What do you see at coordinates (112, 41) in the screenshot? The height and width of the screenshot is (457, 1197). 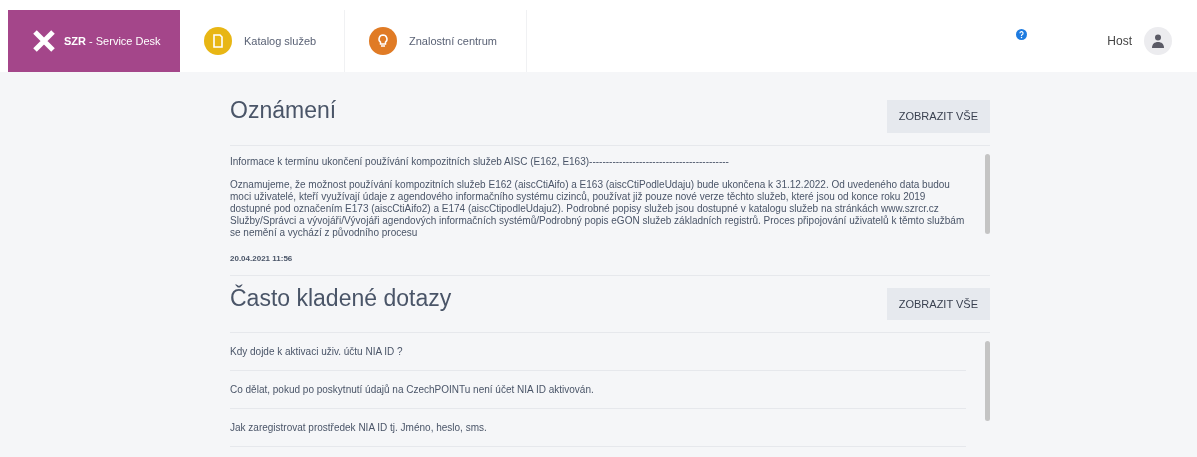 I see `brand-name: SZR - Service Desk` at bounding box center [112, 41].